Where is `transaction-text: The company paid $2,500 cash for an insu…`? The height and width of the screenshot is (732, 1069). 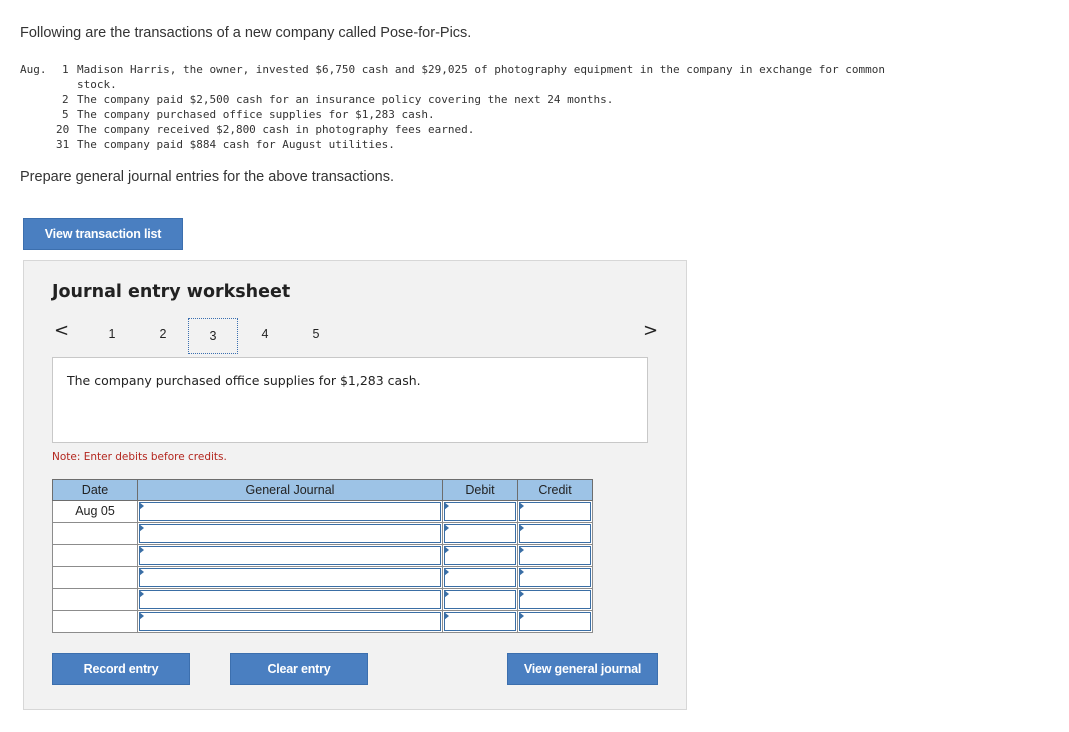 transaction-text: The company paid $2,500 cash for an insu… is located at coordinates (345, 99).